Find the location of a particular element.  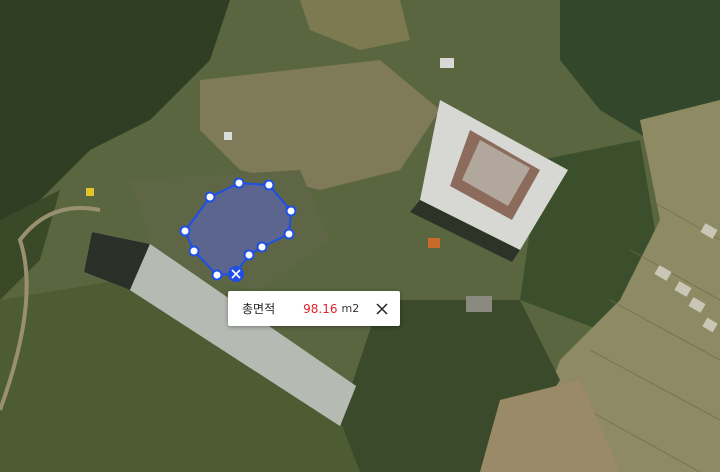

area-measure-popup: 총면적 98.16 m2 is located at coordinates (314, 308).